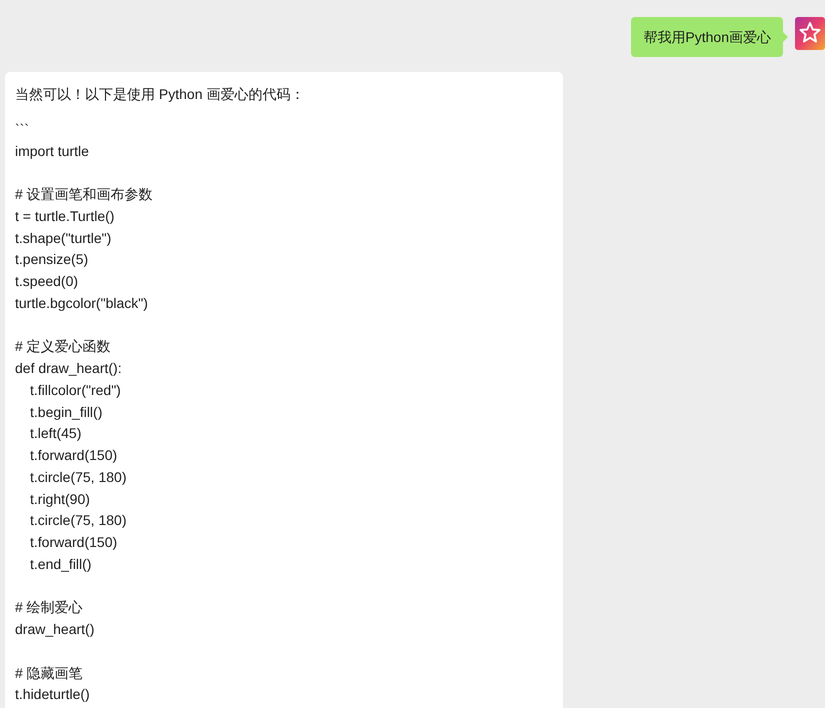 This screenshot has width=825, height=708. What do you see at coordinates (60, 564) in the screenshot?
I see `code-line: t.end_fill()` at bounding box center [60, 564].